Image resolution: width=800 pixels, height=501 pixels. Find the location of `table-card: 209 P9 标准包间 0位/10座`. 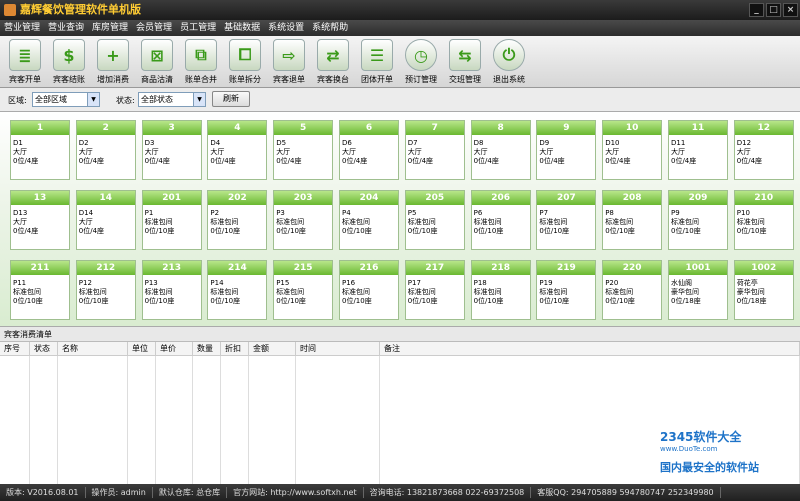

table-card: 209 P9 标准包间 0位/10座 is located at coordinates (698, 220).